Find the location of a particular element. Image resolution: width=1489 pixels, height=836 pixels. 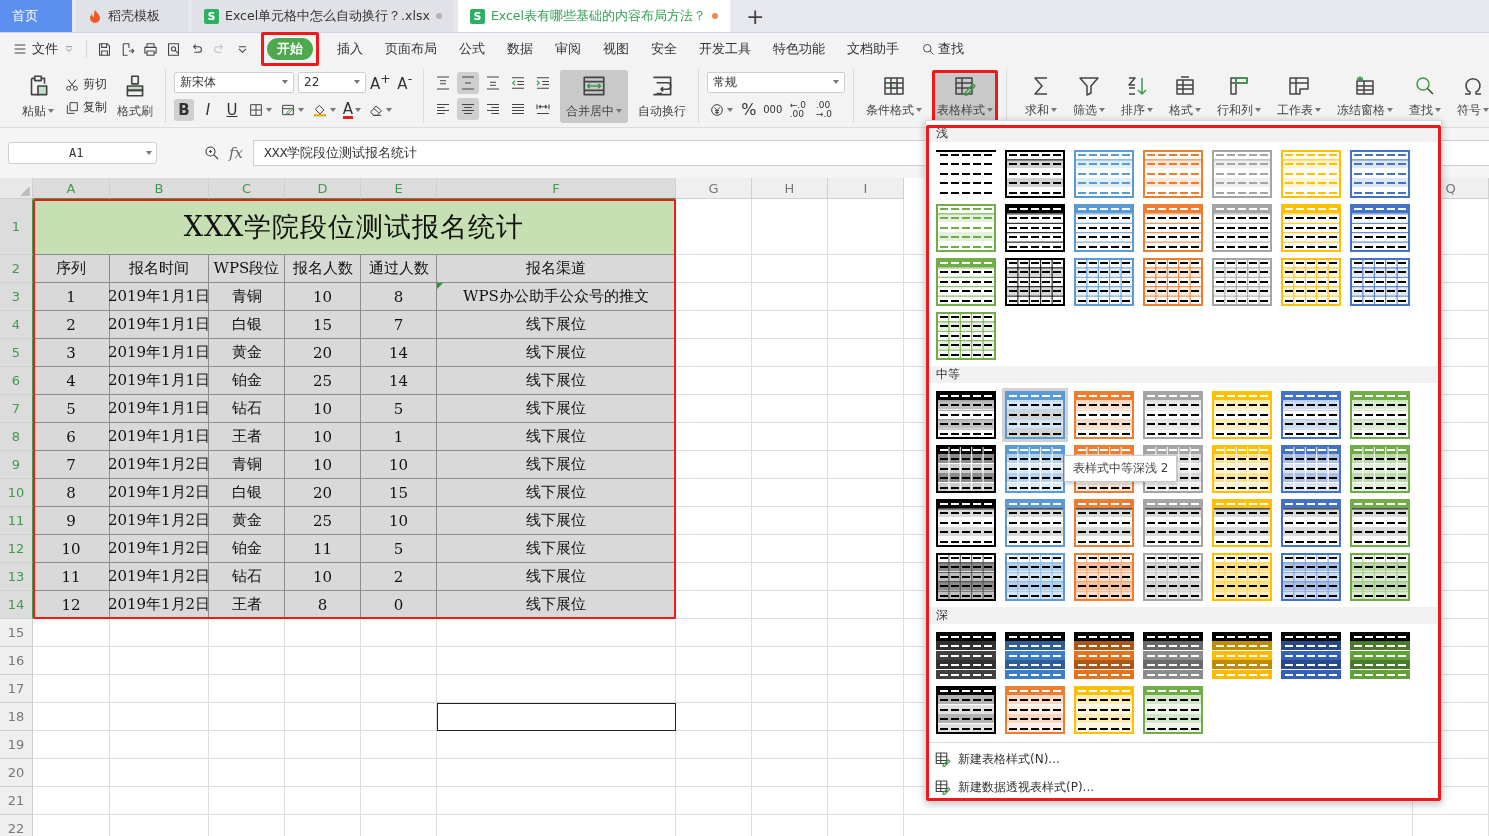

function-label: fx is located at coordinates (236, 153).